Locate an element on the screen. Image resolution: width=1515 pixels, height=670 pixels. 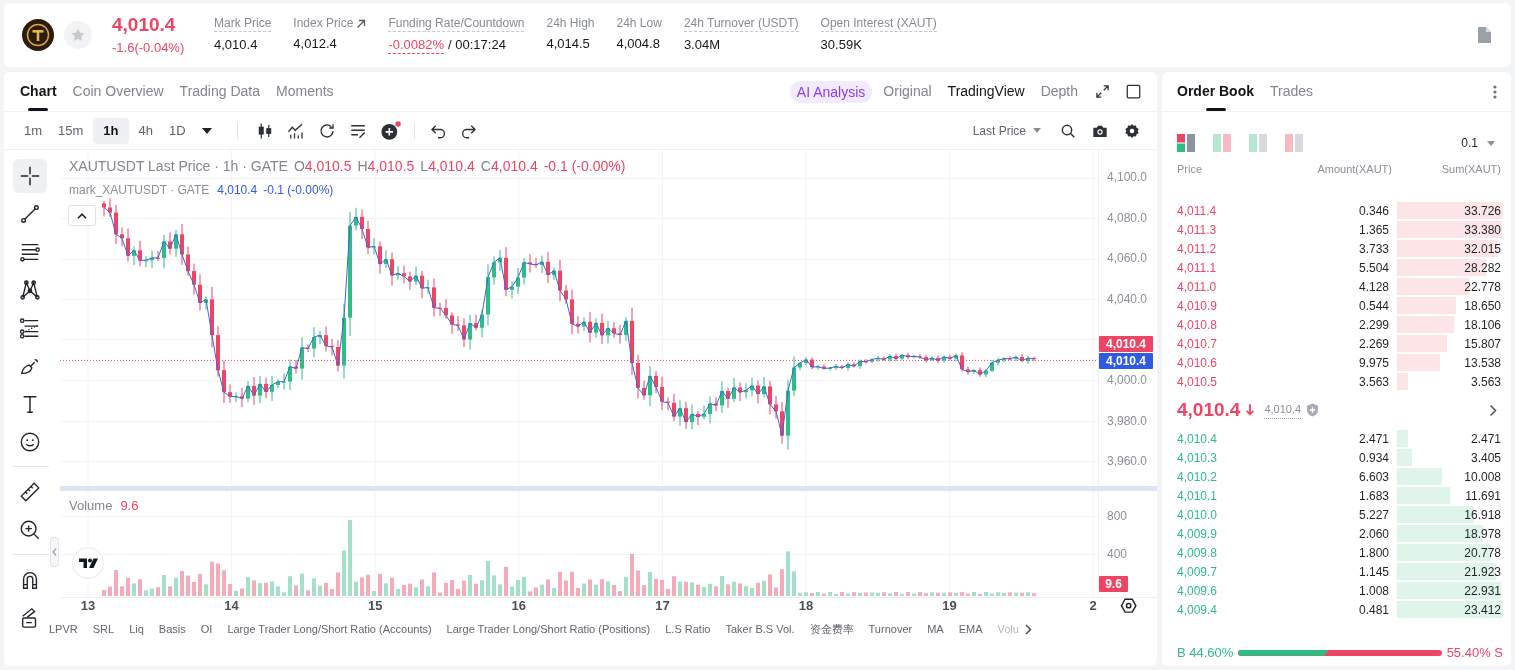
column-header: Price is located at coordinates (1190, 169).